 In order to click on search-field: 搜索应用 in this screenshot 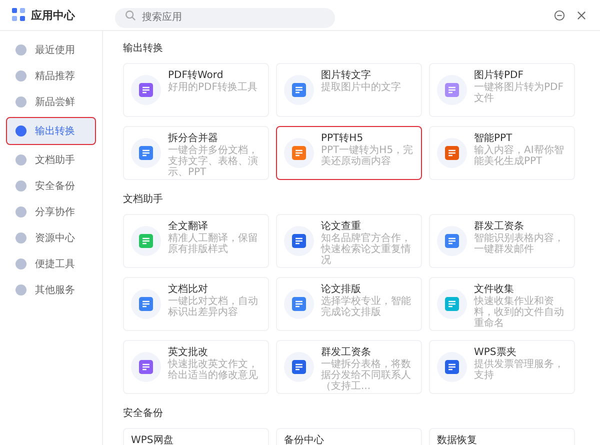, I will do `click(225, 18)`.